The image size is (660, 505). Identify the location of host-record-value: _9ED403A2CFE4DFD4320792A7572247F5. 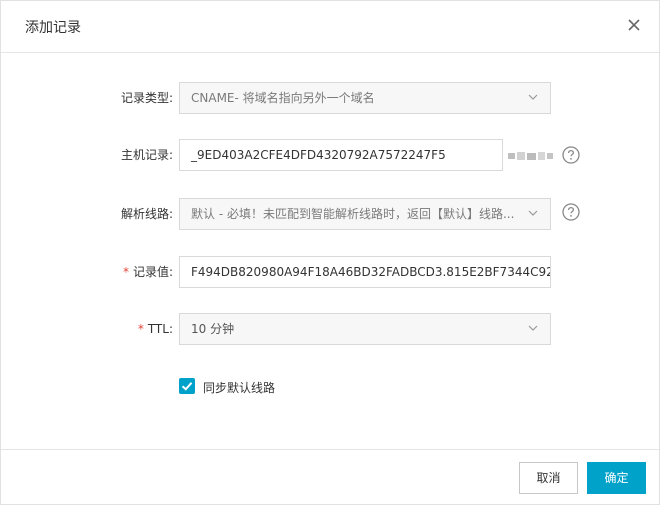
(318, 155).